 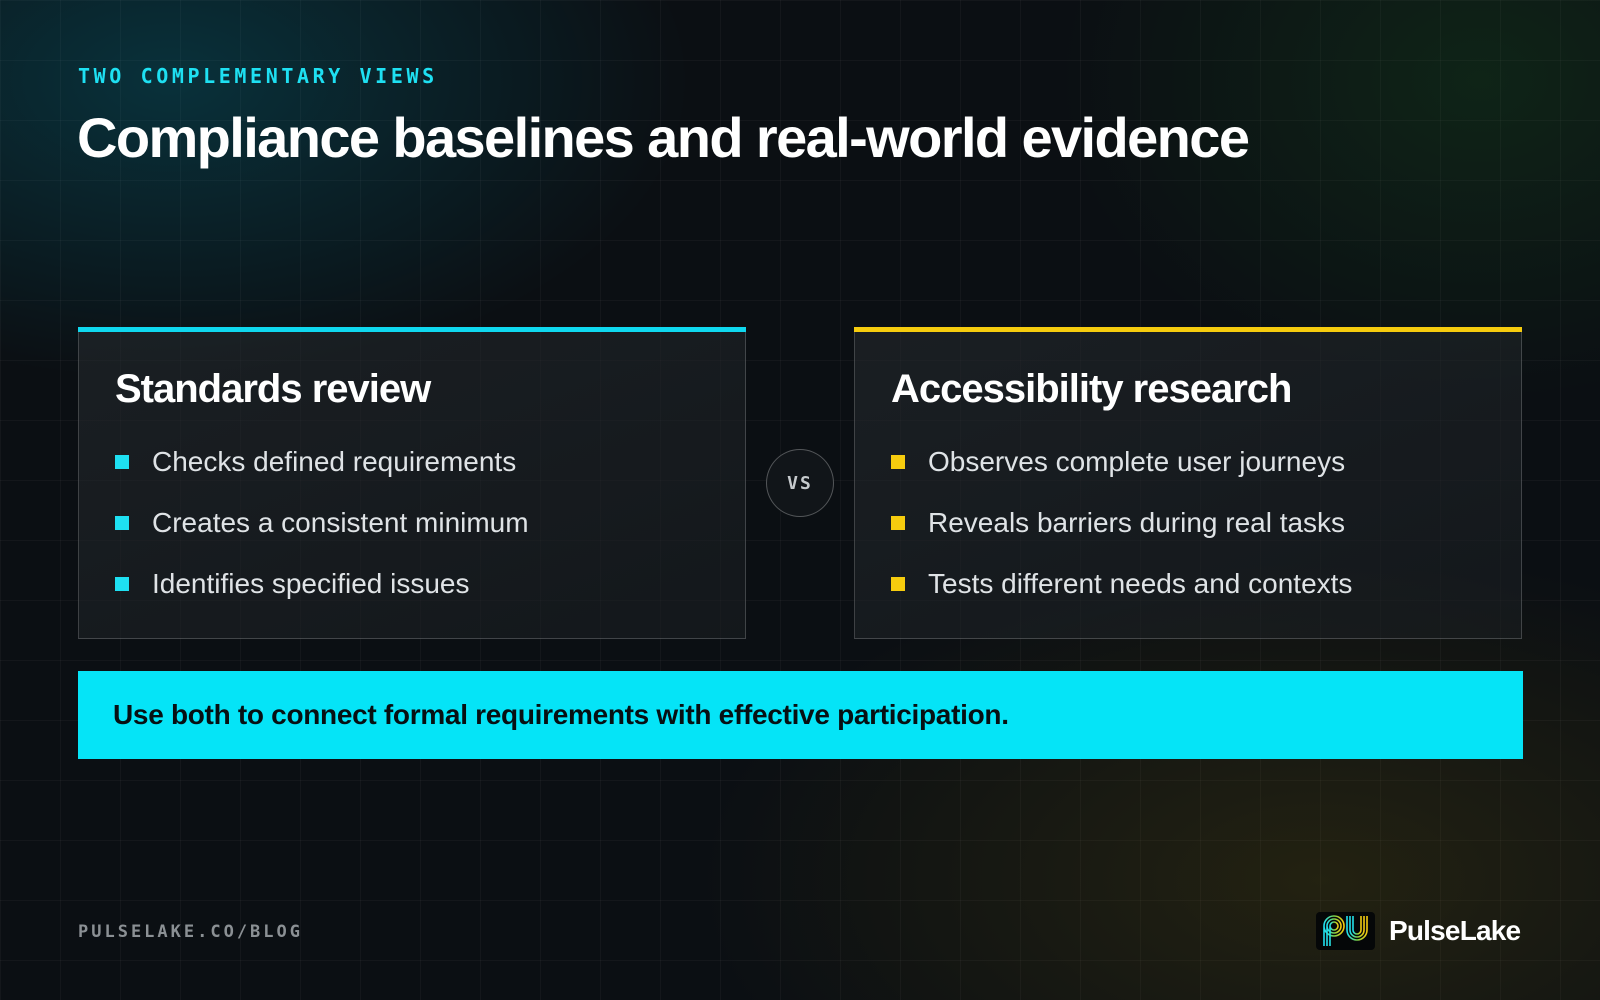 I want to click on pulselake-logo-icon, so click(x=1345, y=931).